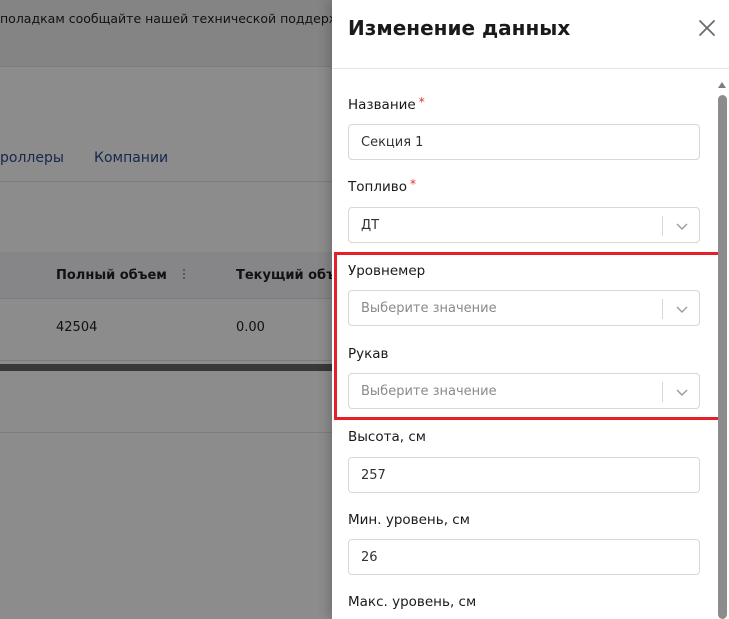 The width and height of the screenshot is (729, 619). What do you see at coordinates (722, 85) in the screenshot?
I see `scroll-up-arrow-icon` at bounding box center [722, 85].